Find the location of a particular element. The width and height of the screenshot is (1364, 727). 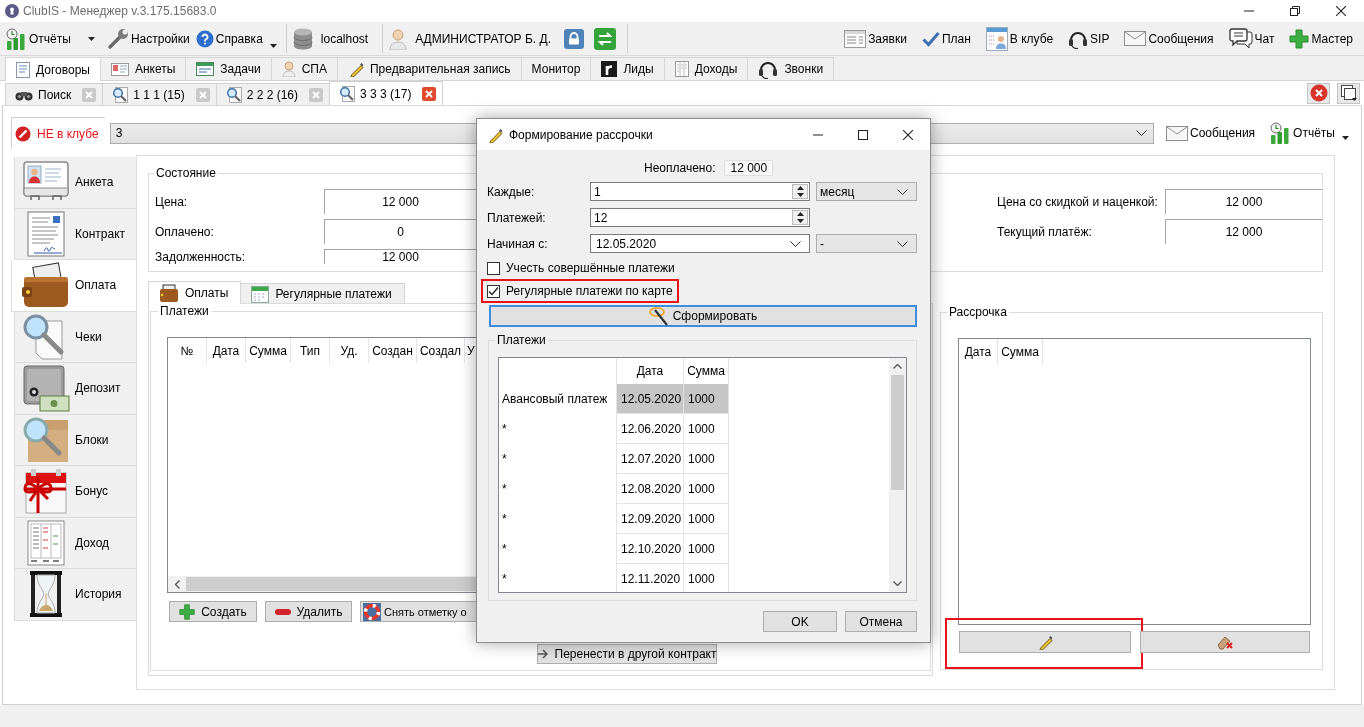

field-label: Каждые: is located at coordinates (511, 191).